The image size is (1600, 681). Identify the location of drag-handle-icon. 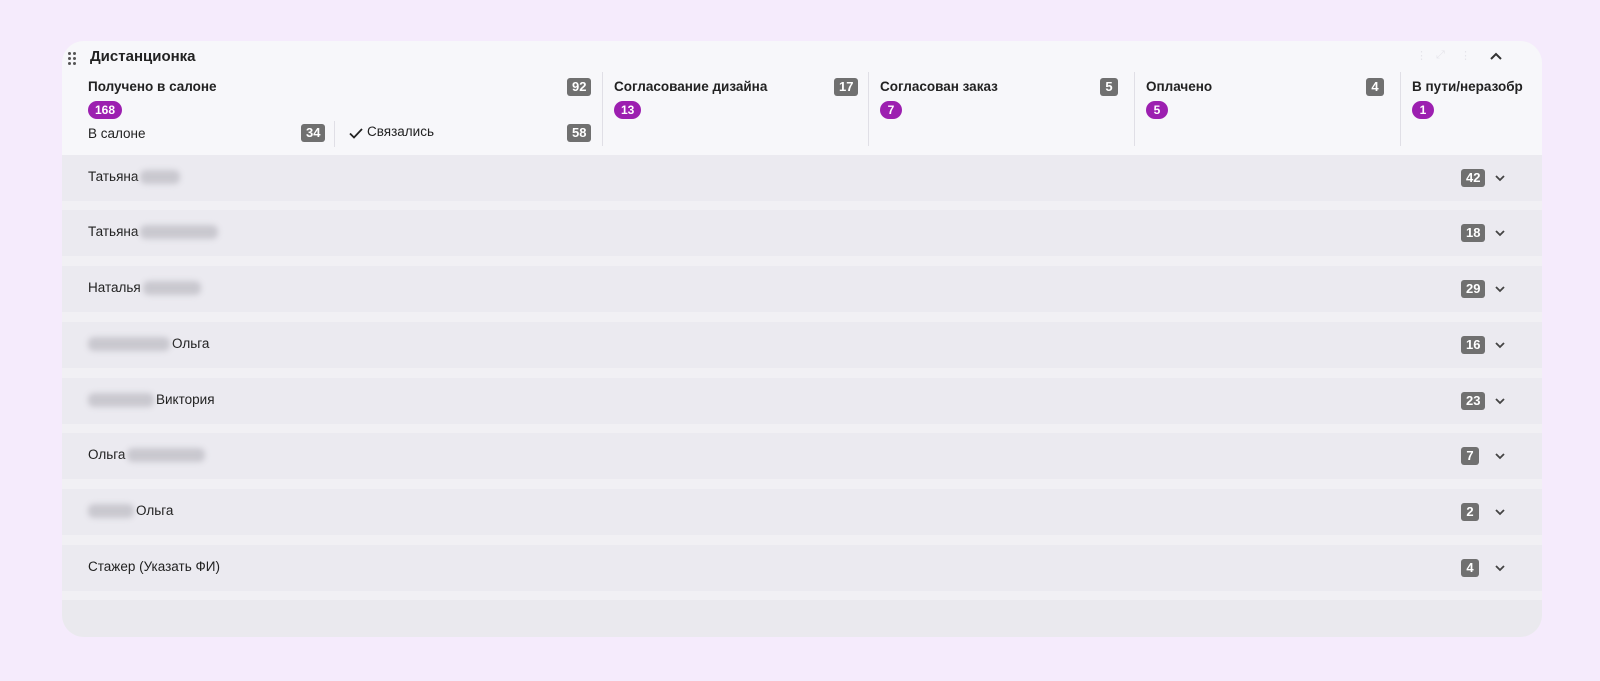
(72, 59).